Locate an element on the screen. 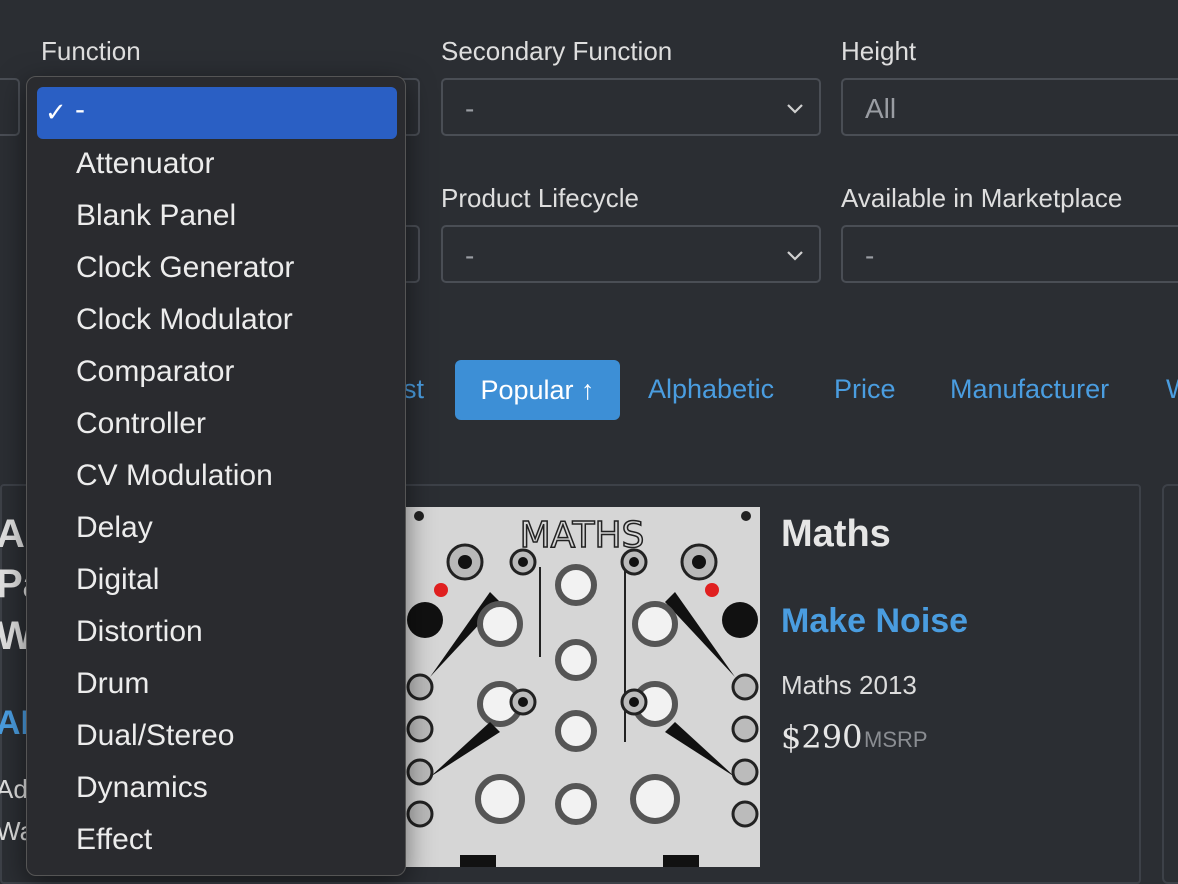 The height and width of the screenshot is (884, 1178). price-note: MSRP is located at coordinates (896, 739).